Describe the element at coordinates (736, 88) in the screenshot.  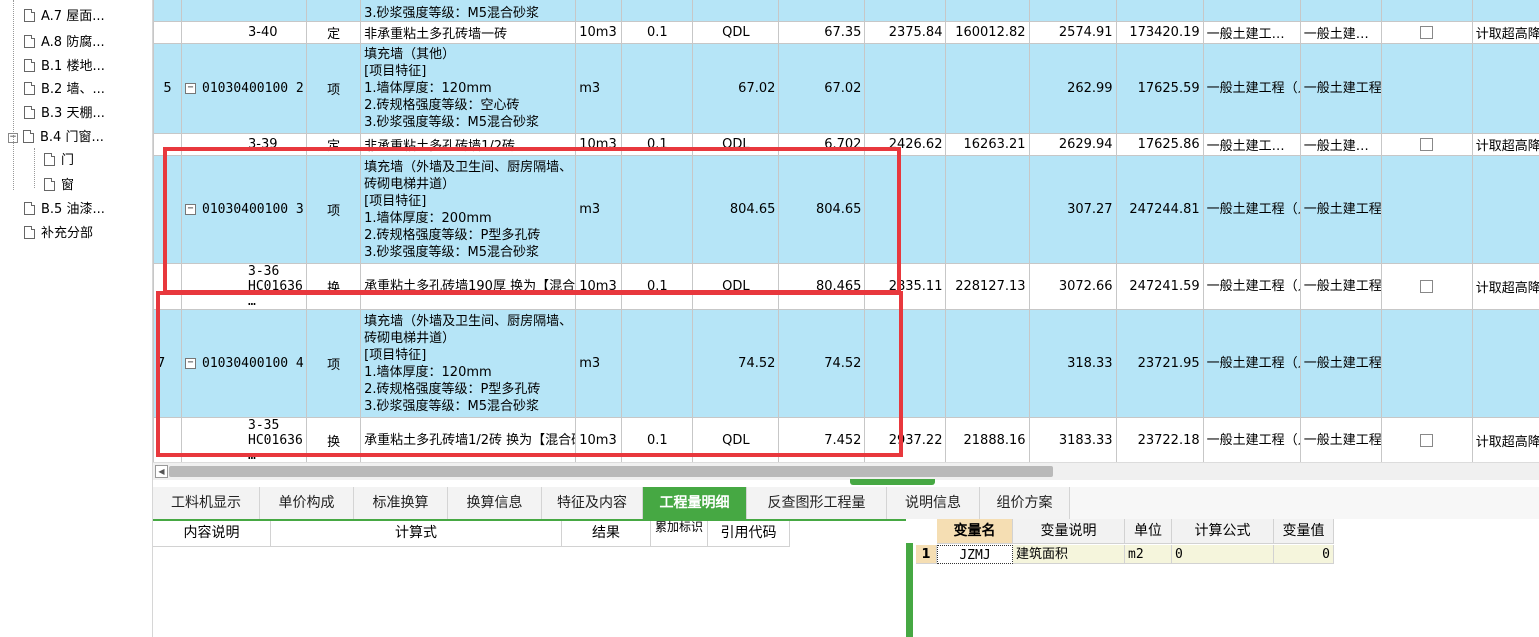
I see `cell-qty-ref: 67.02` at that location.